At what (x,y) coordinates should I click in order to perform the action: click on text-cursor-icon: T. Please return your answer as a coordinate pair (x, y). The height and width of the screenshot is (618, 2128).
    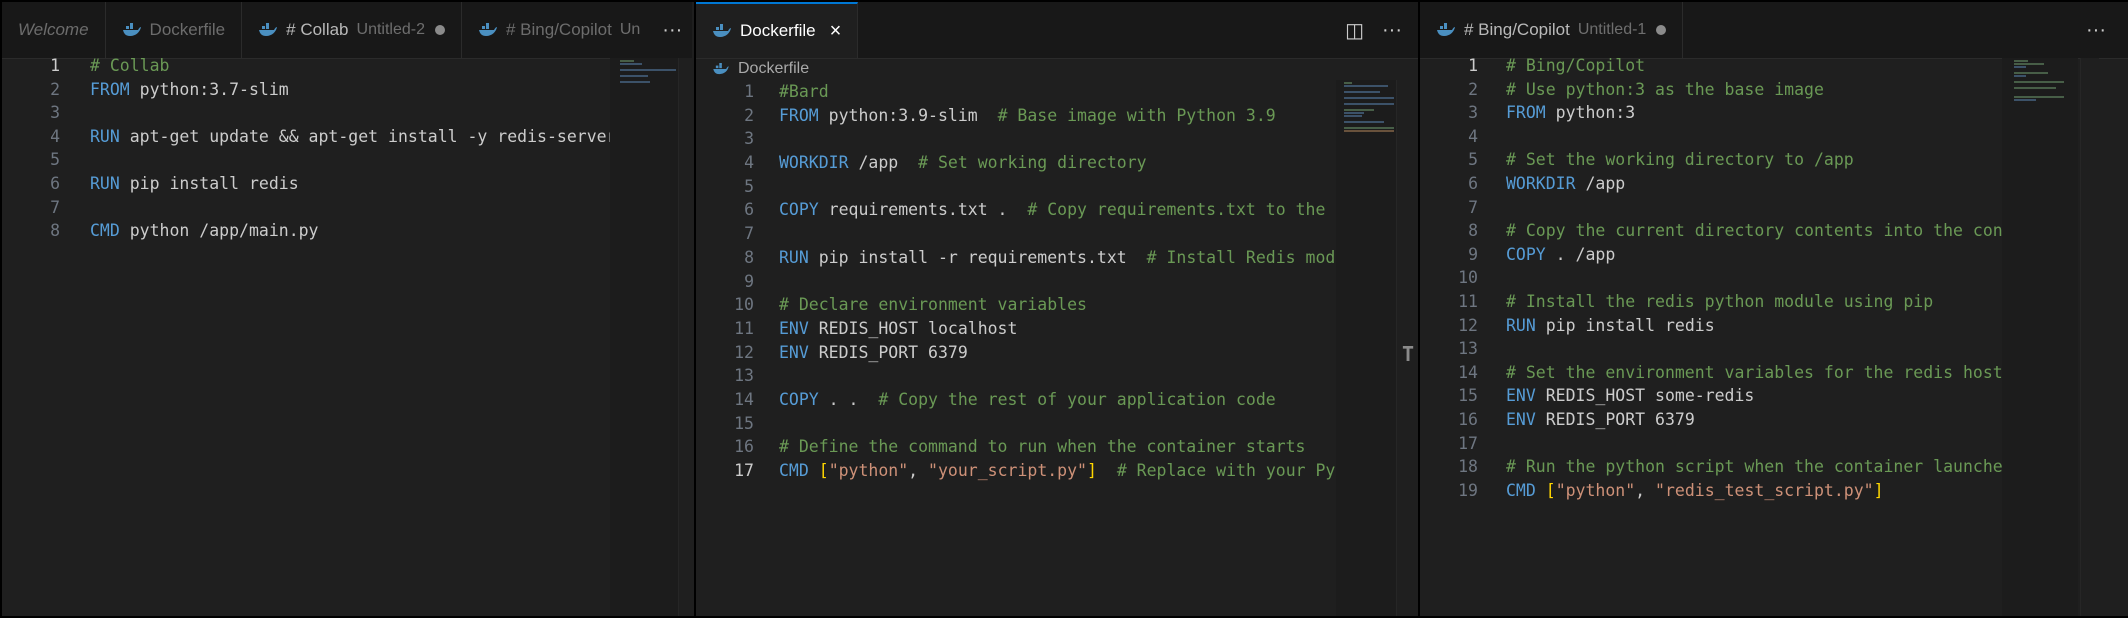
    Looking at the image, I should click on (1408, 354).